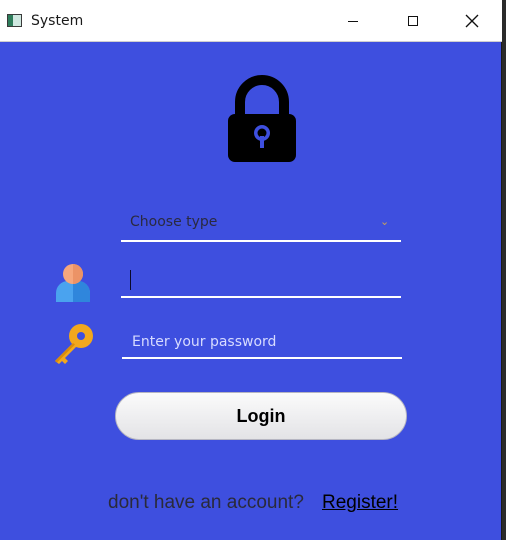 Image resolution: width=506 pixels, height=540 pixels. What do you see at coordinates (262, 343) in the screenshot?
I see `password-input` at bounding box center [262, 343].